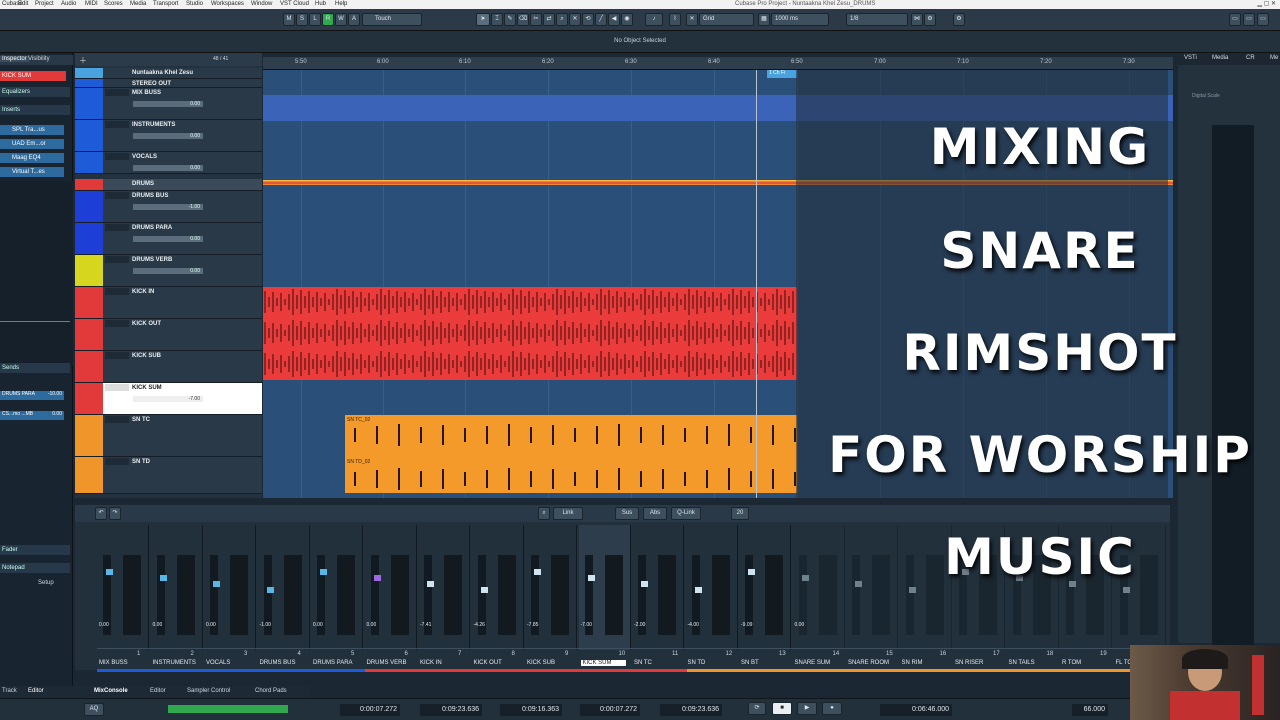 The width and height of the screenshot is (1280, 720). Describe the element at coordinates (1071, 663) in the screenshot. I see `channel-name: R TOM` at that location.